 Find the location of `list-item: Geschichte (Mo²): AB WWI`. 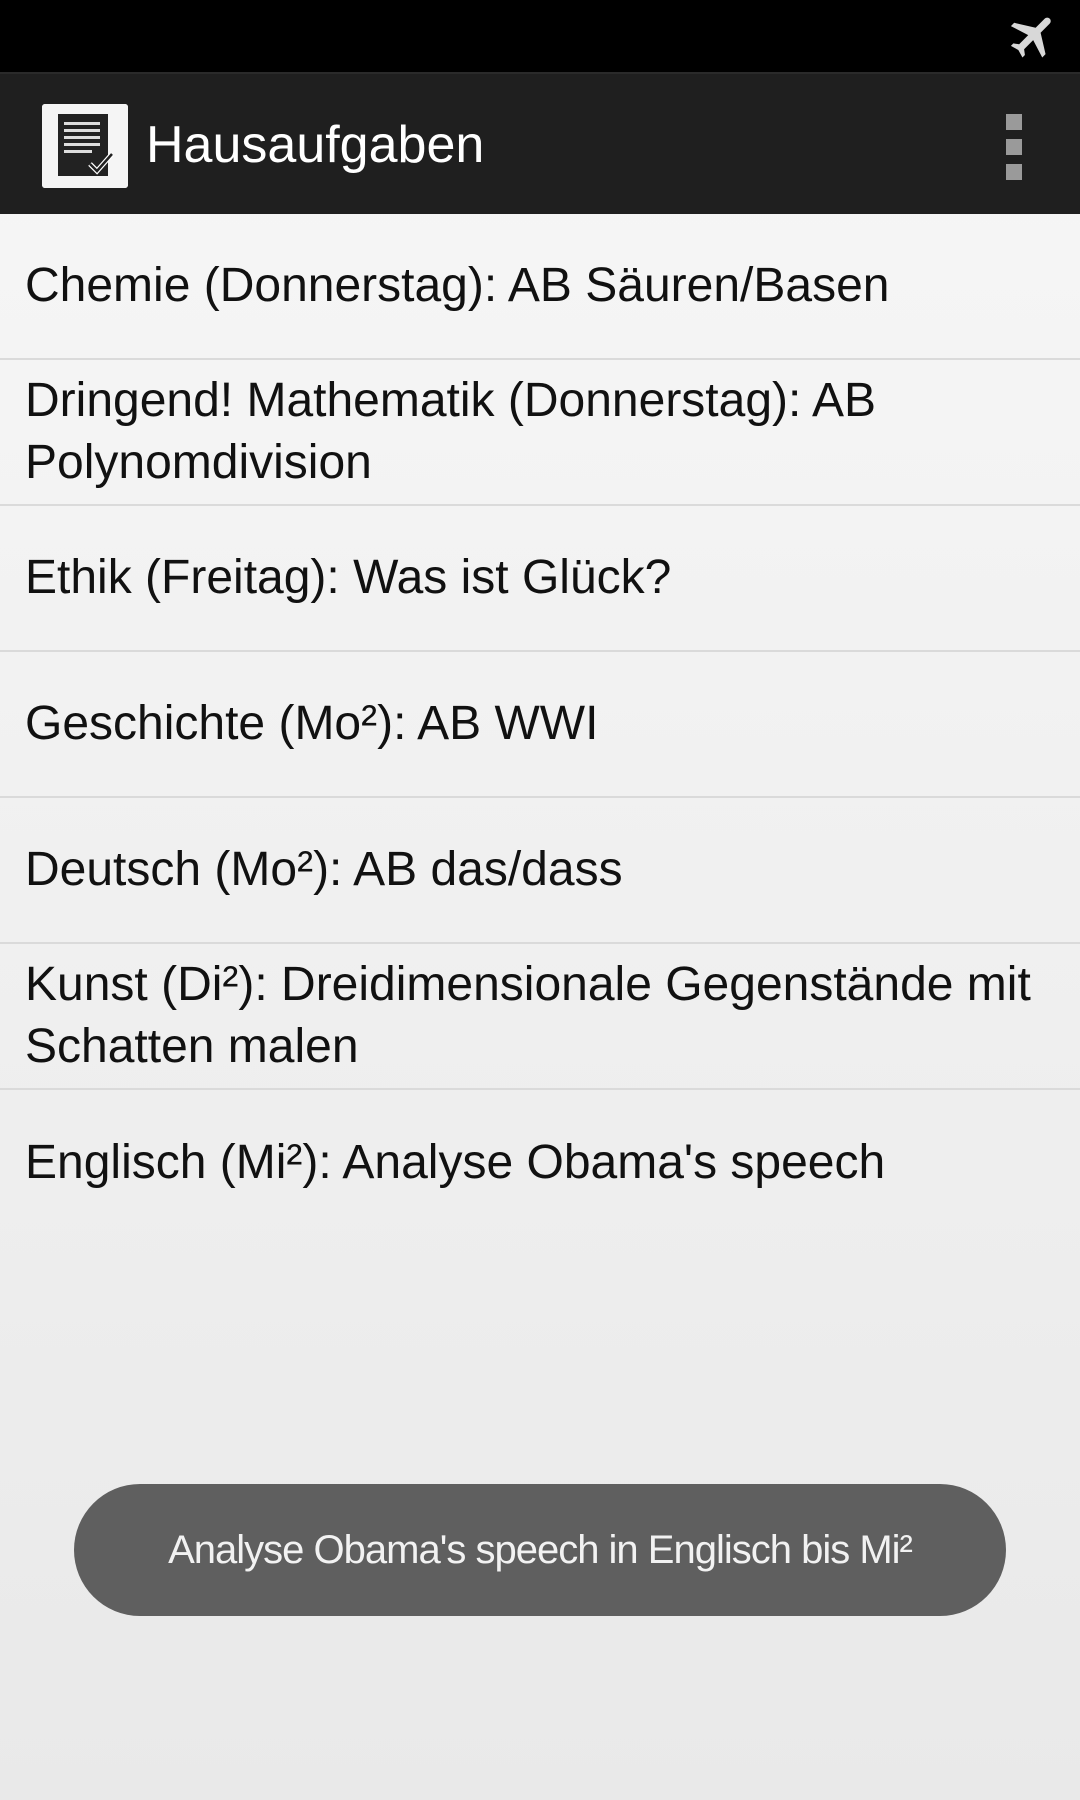

list-item: Geschichte (Mo²): AB WWI is located at coordinates (540, 725).